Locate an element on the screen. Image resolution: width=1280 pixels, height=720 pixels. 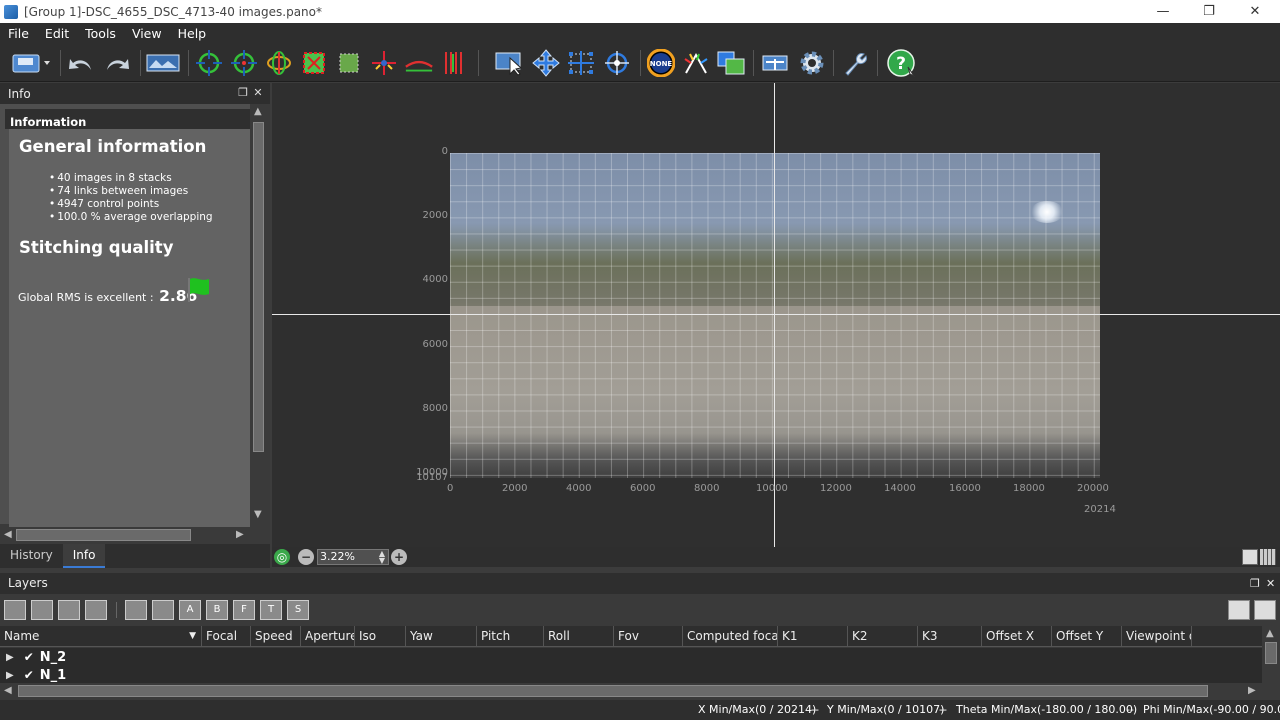
transform-tool-icon is located at coordinates (581, 63).